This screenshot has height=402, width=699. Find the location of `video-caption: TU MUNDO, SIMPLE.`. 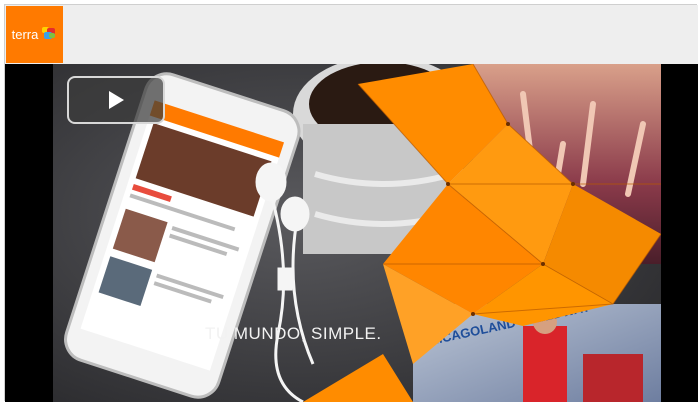

video-caption: TU MUNDO, SIMPLE. is located at coordinates (293, 333).